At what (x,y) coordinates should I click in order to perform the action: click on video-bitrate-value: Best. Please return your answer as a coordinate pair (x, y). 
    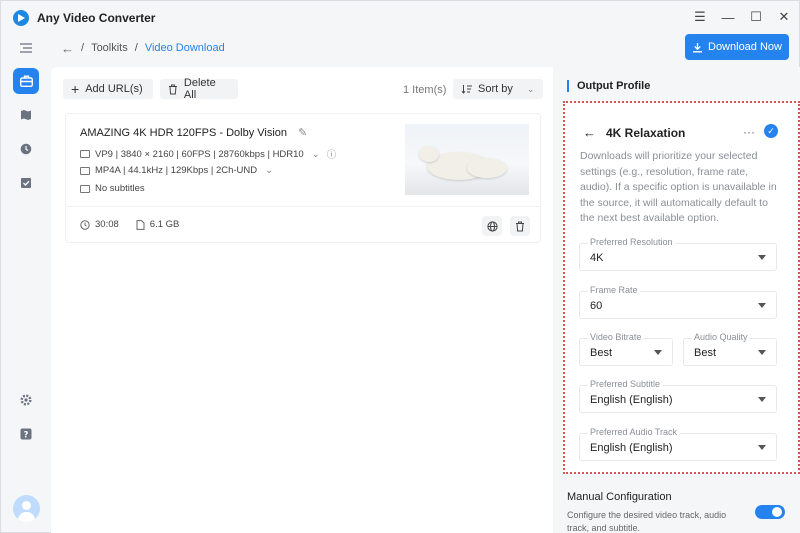
    Looking at the image, I should click on (601, 353).